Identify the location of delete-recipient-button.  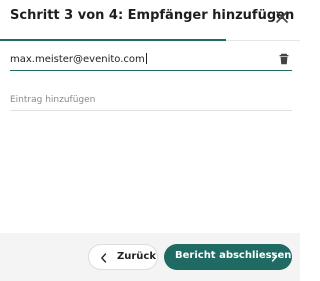
(284, 59).